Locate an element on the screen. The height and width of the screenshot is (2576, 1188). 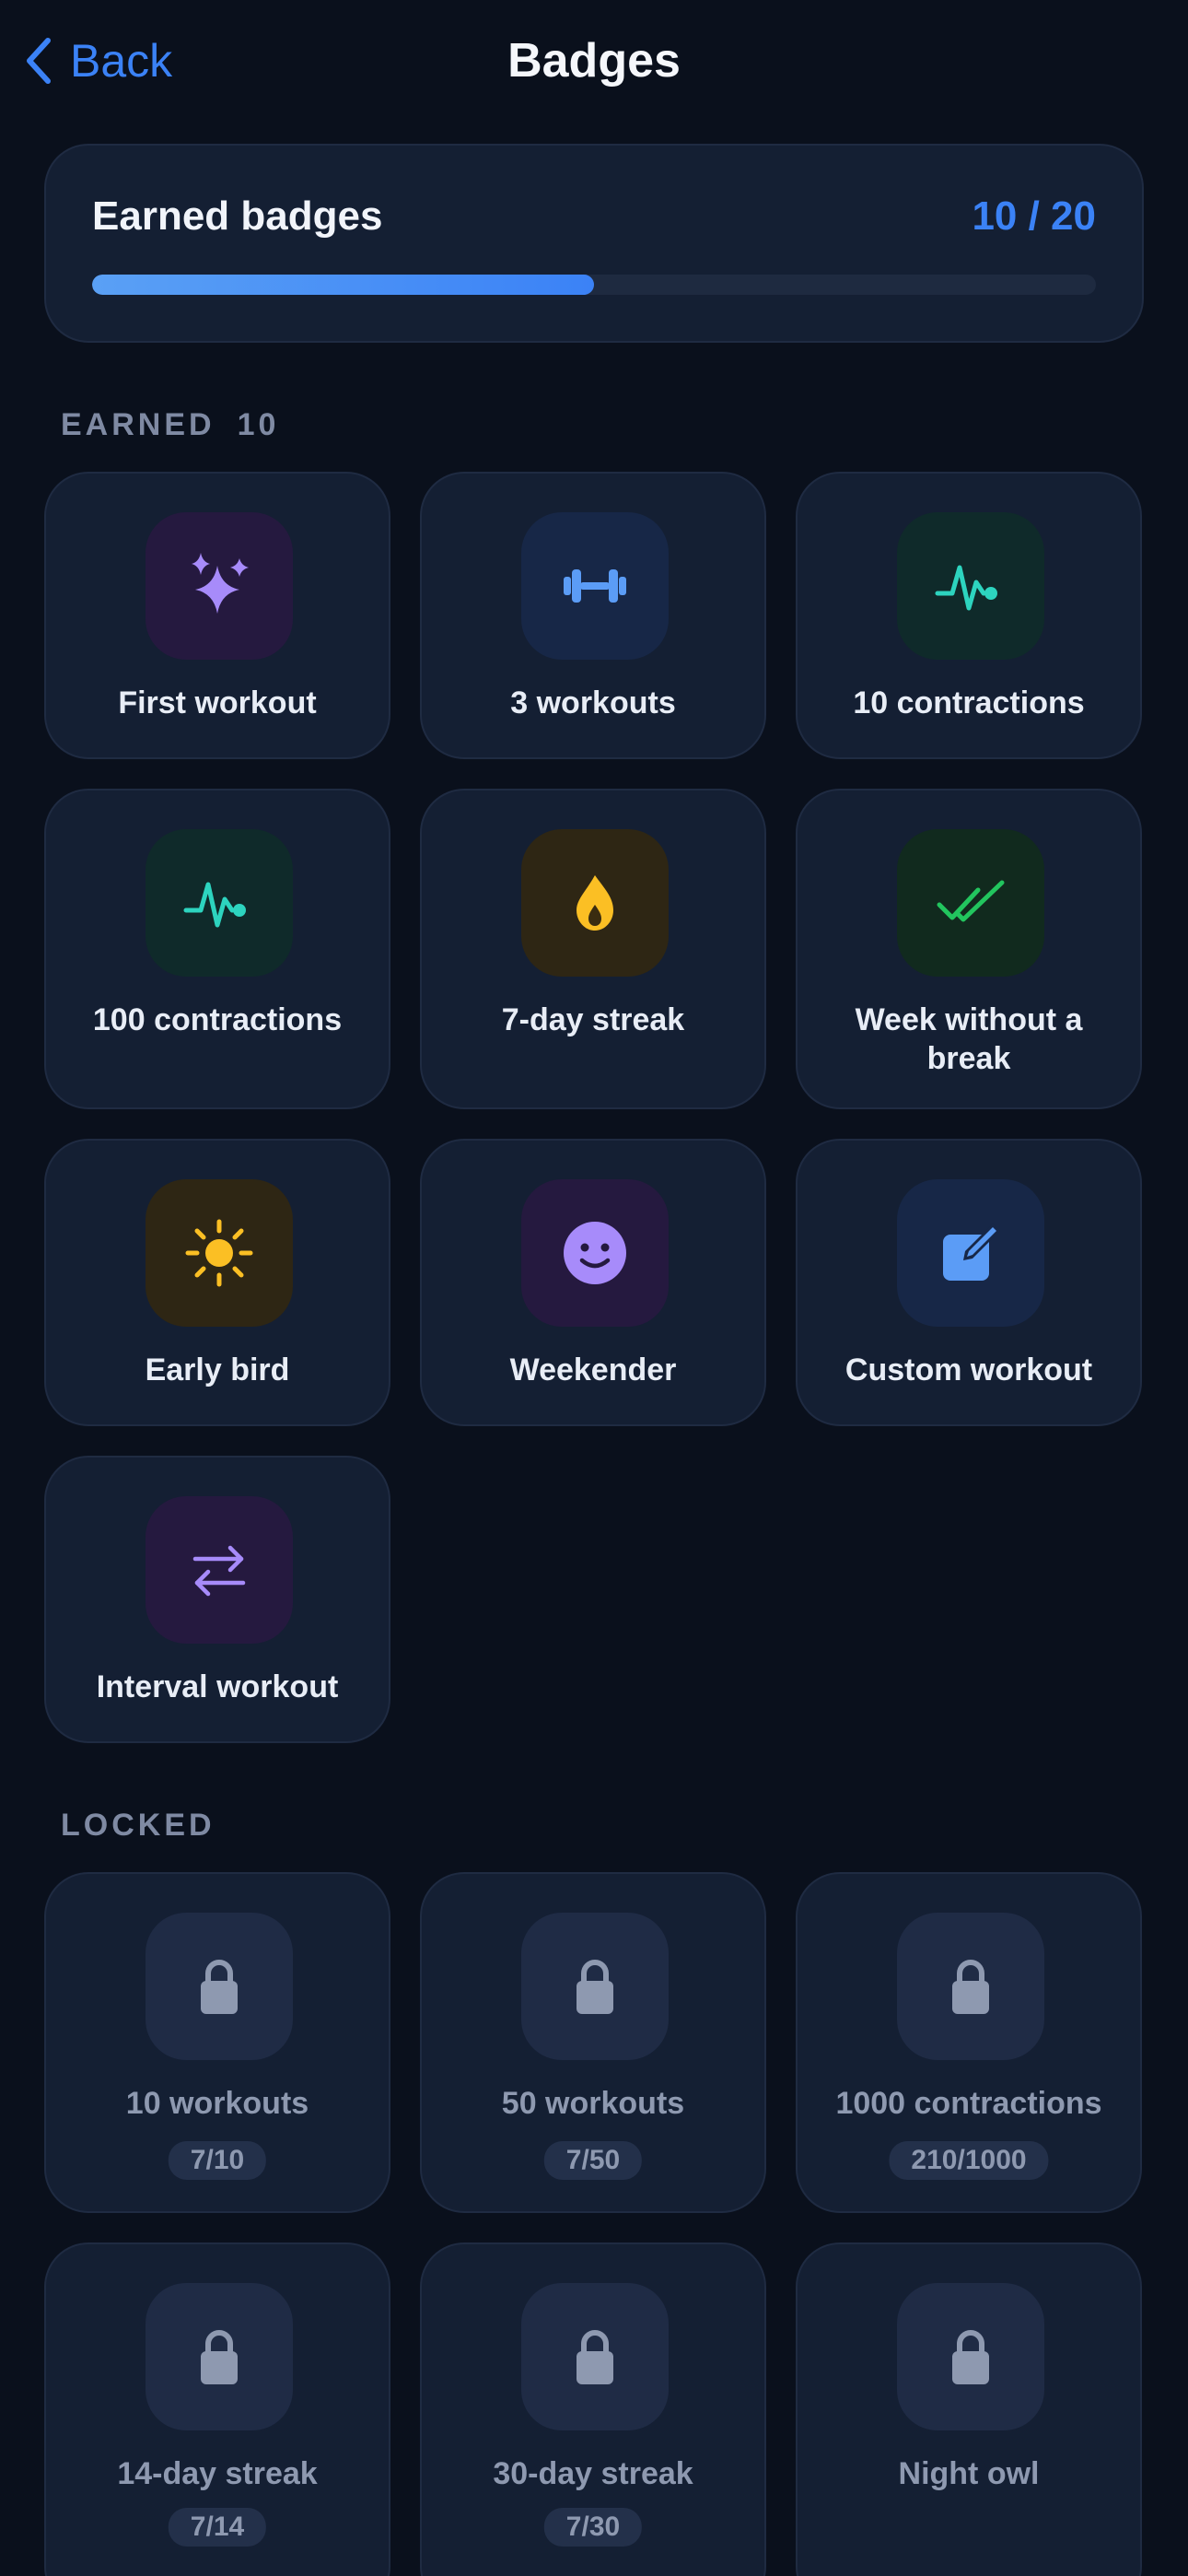
badge-30-day-streak-locked: 30-day streak 7/30 is located at coordinates (593, 2409).